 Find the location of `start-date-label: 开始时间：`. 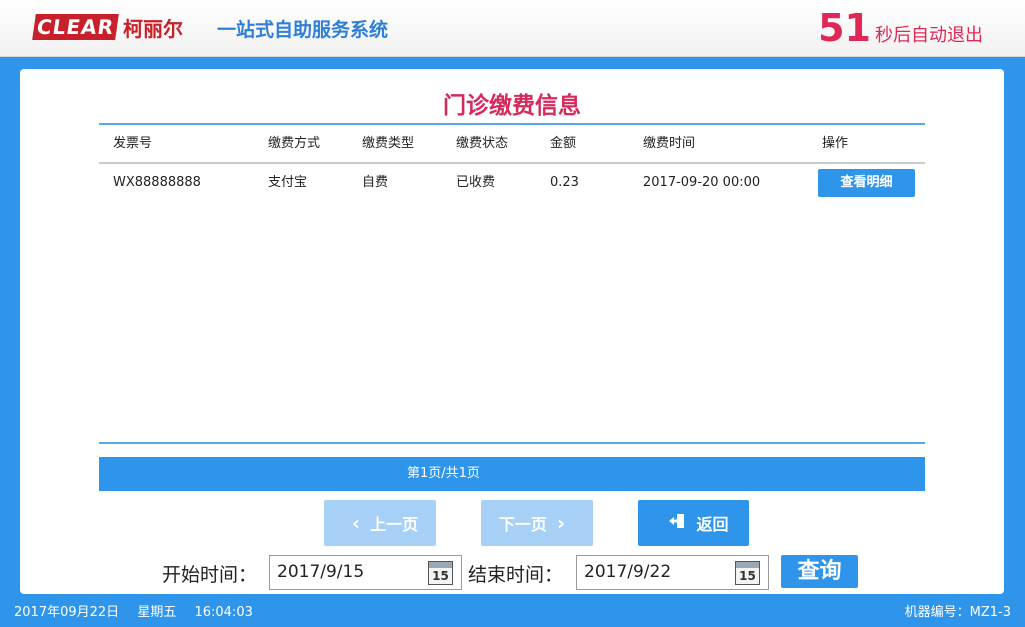

start-date-label: 开始时间： is located at coordinates (210, 575).